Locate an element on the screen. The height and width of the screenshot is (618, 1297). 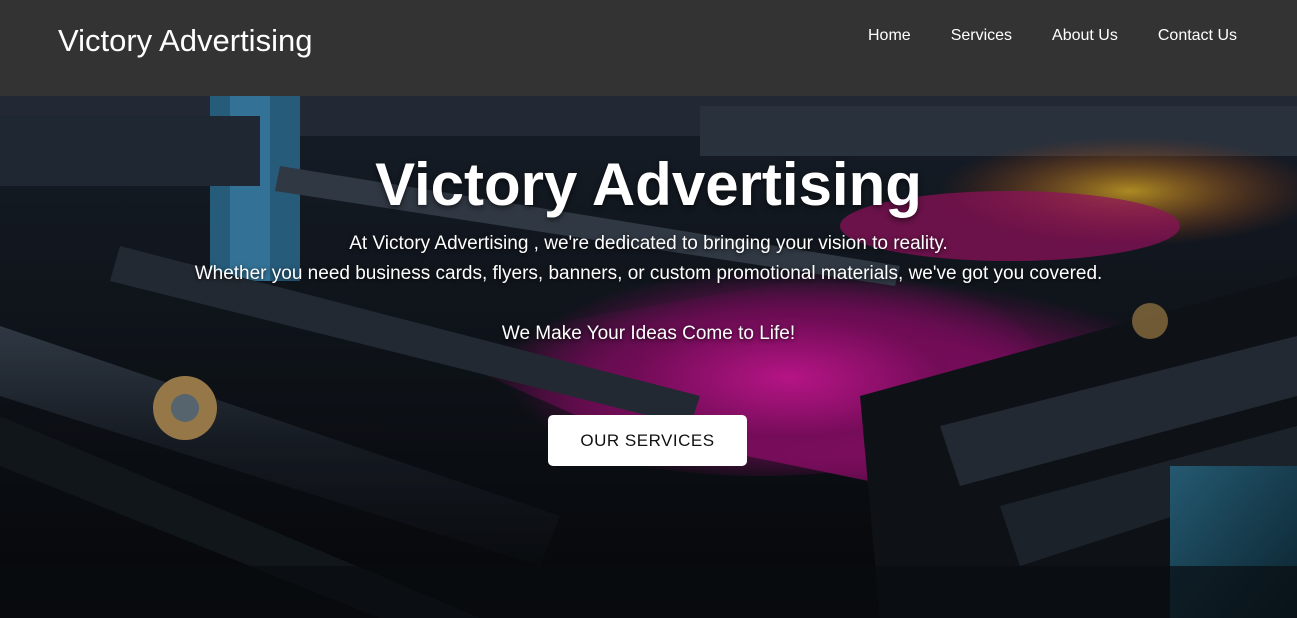
our-services-button: OUR SERVICES is located at coordinates (647, 440).